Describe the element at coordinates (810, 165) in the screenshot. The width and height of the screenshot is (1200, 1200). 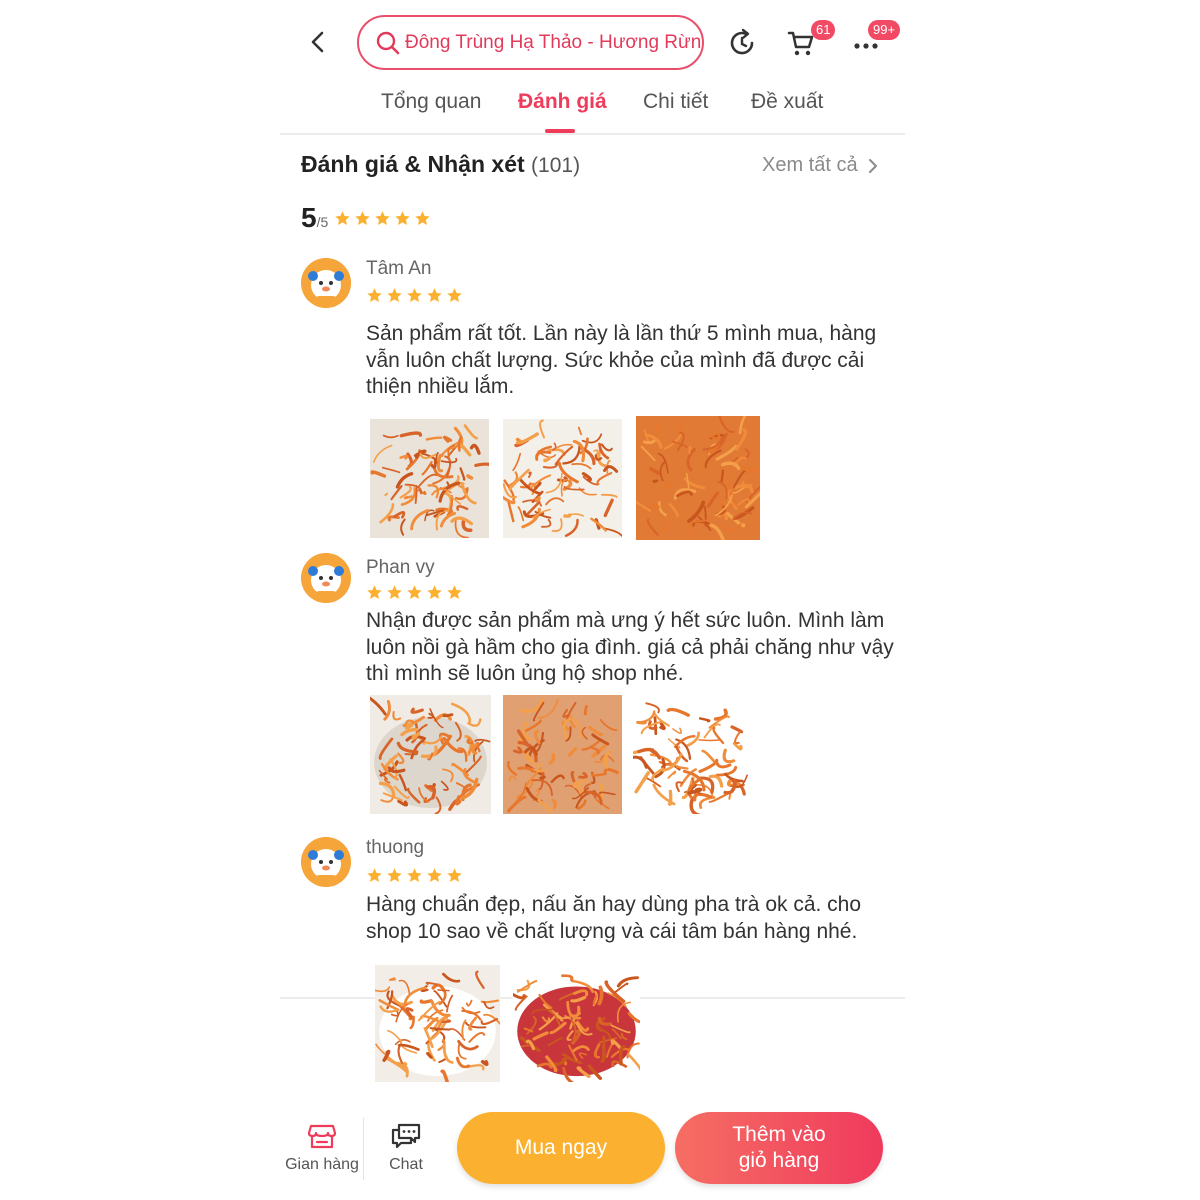
I see `see-all-label: Xem tất cả` at that location.